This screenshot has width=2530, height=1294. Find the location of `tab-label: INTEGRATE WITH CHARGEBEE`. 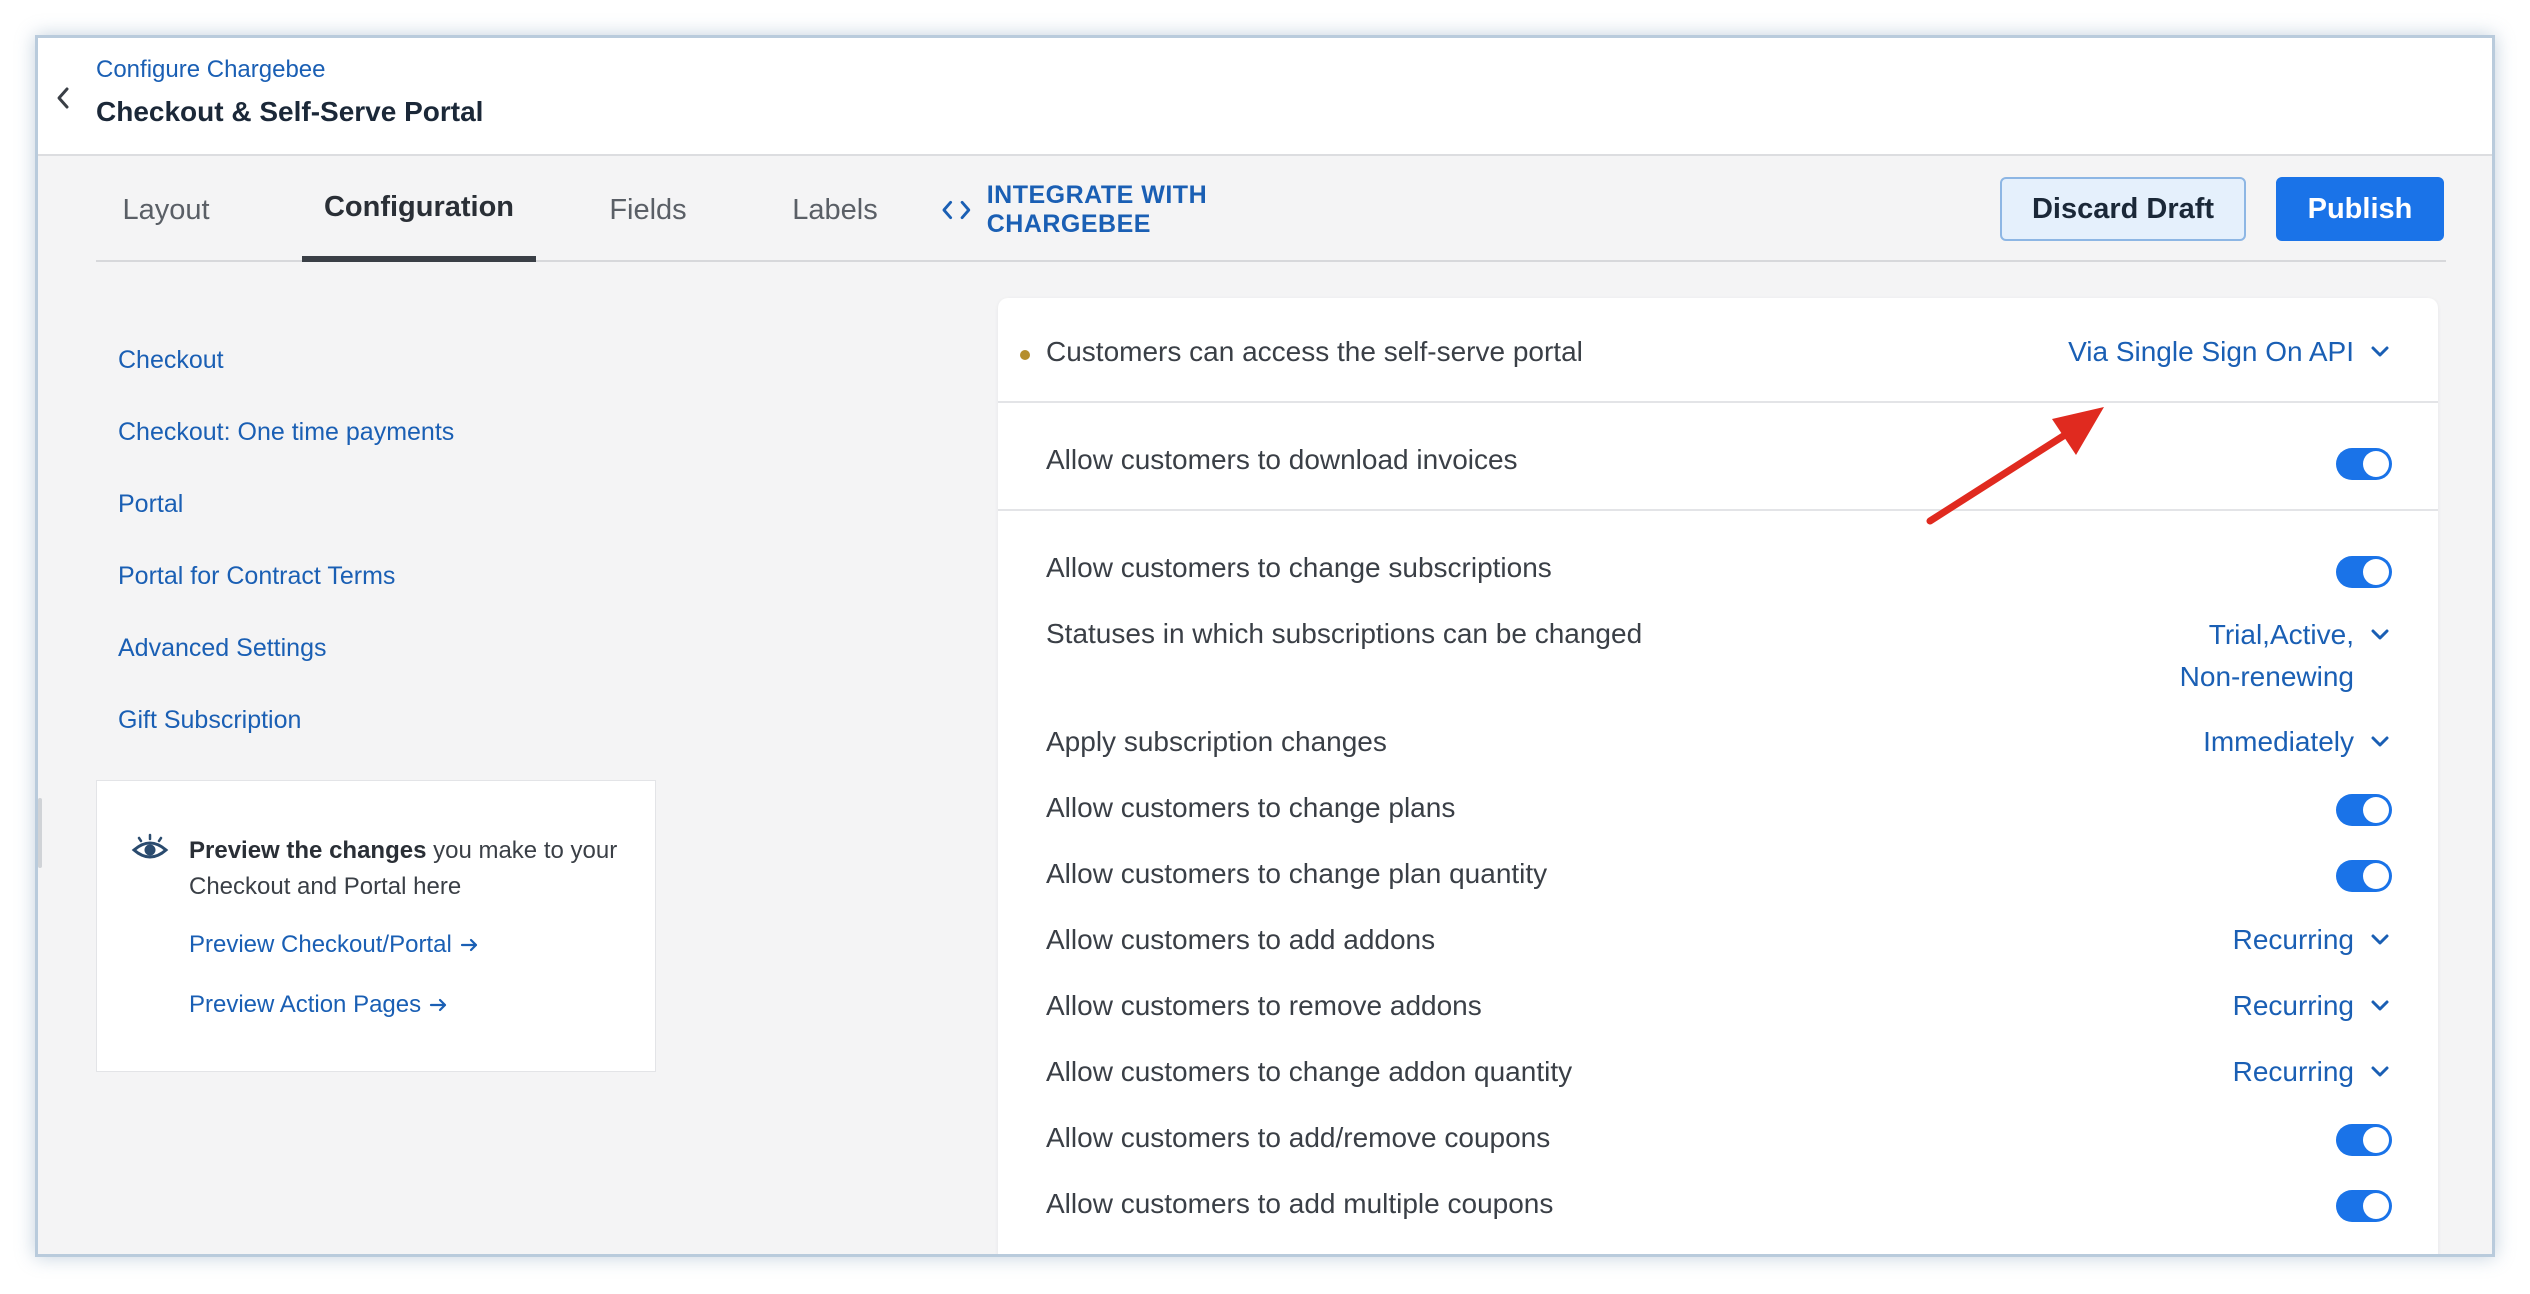

tab-label: INTEGRATE WITH CHARGEBEE is located at coordinates (1097, 209).